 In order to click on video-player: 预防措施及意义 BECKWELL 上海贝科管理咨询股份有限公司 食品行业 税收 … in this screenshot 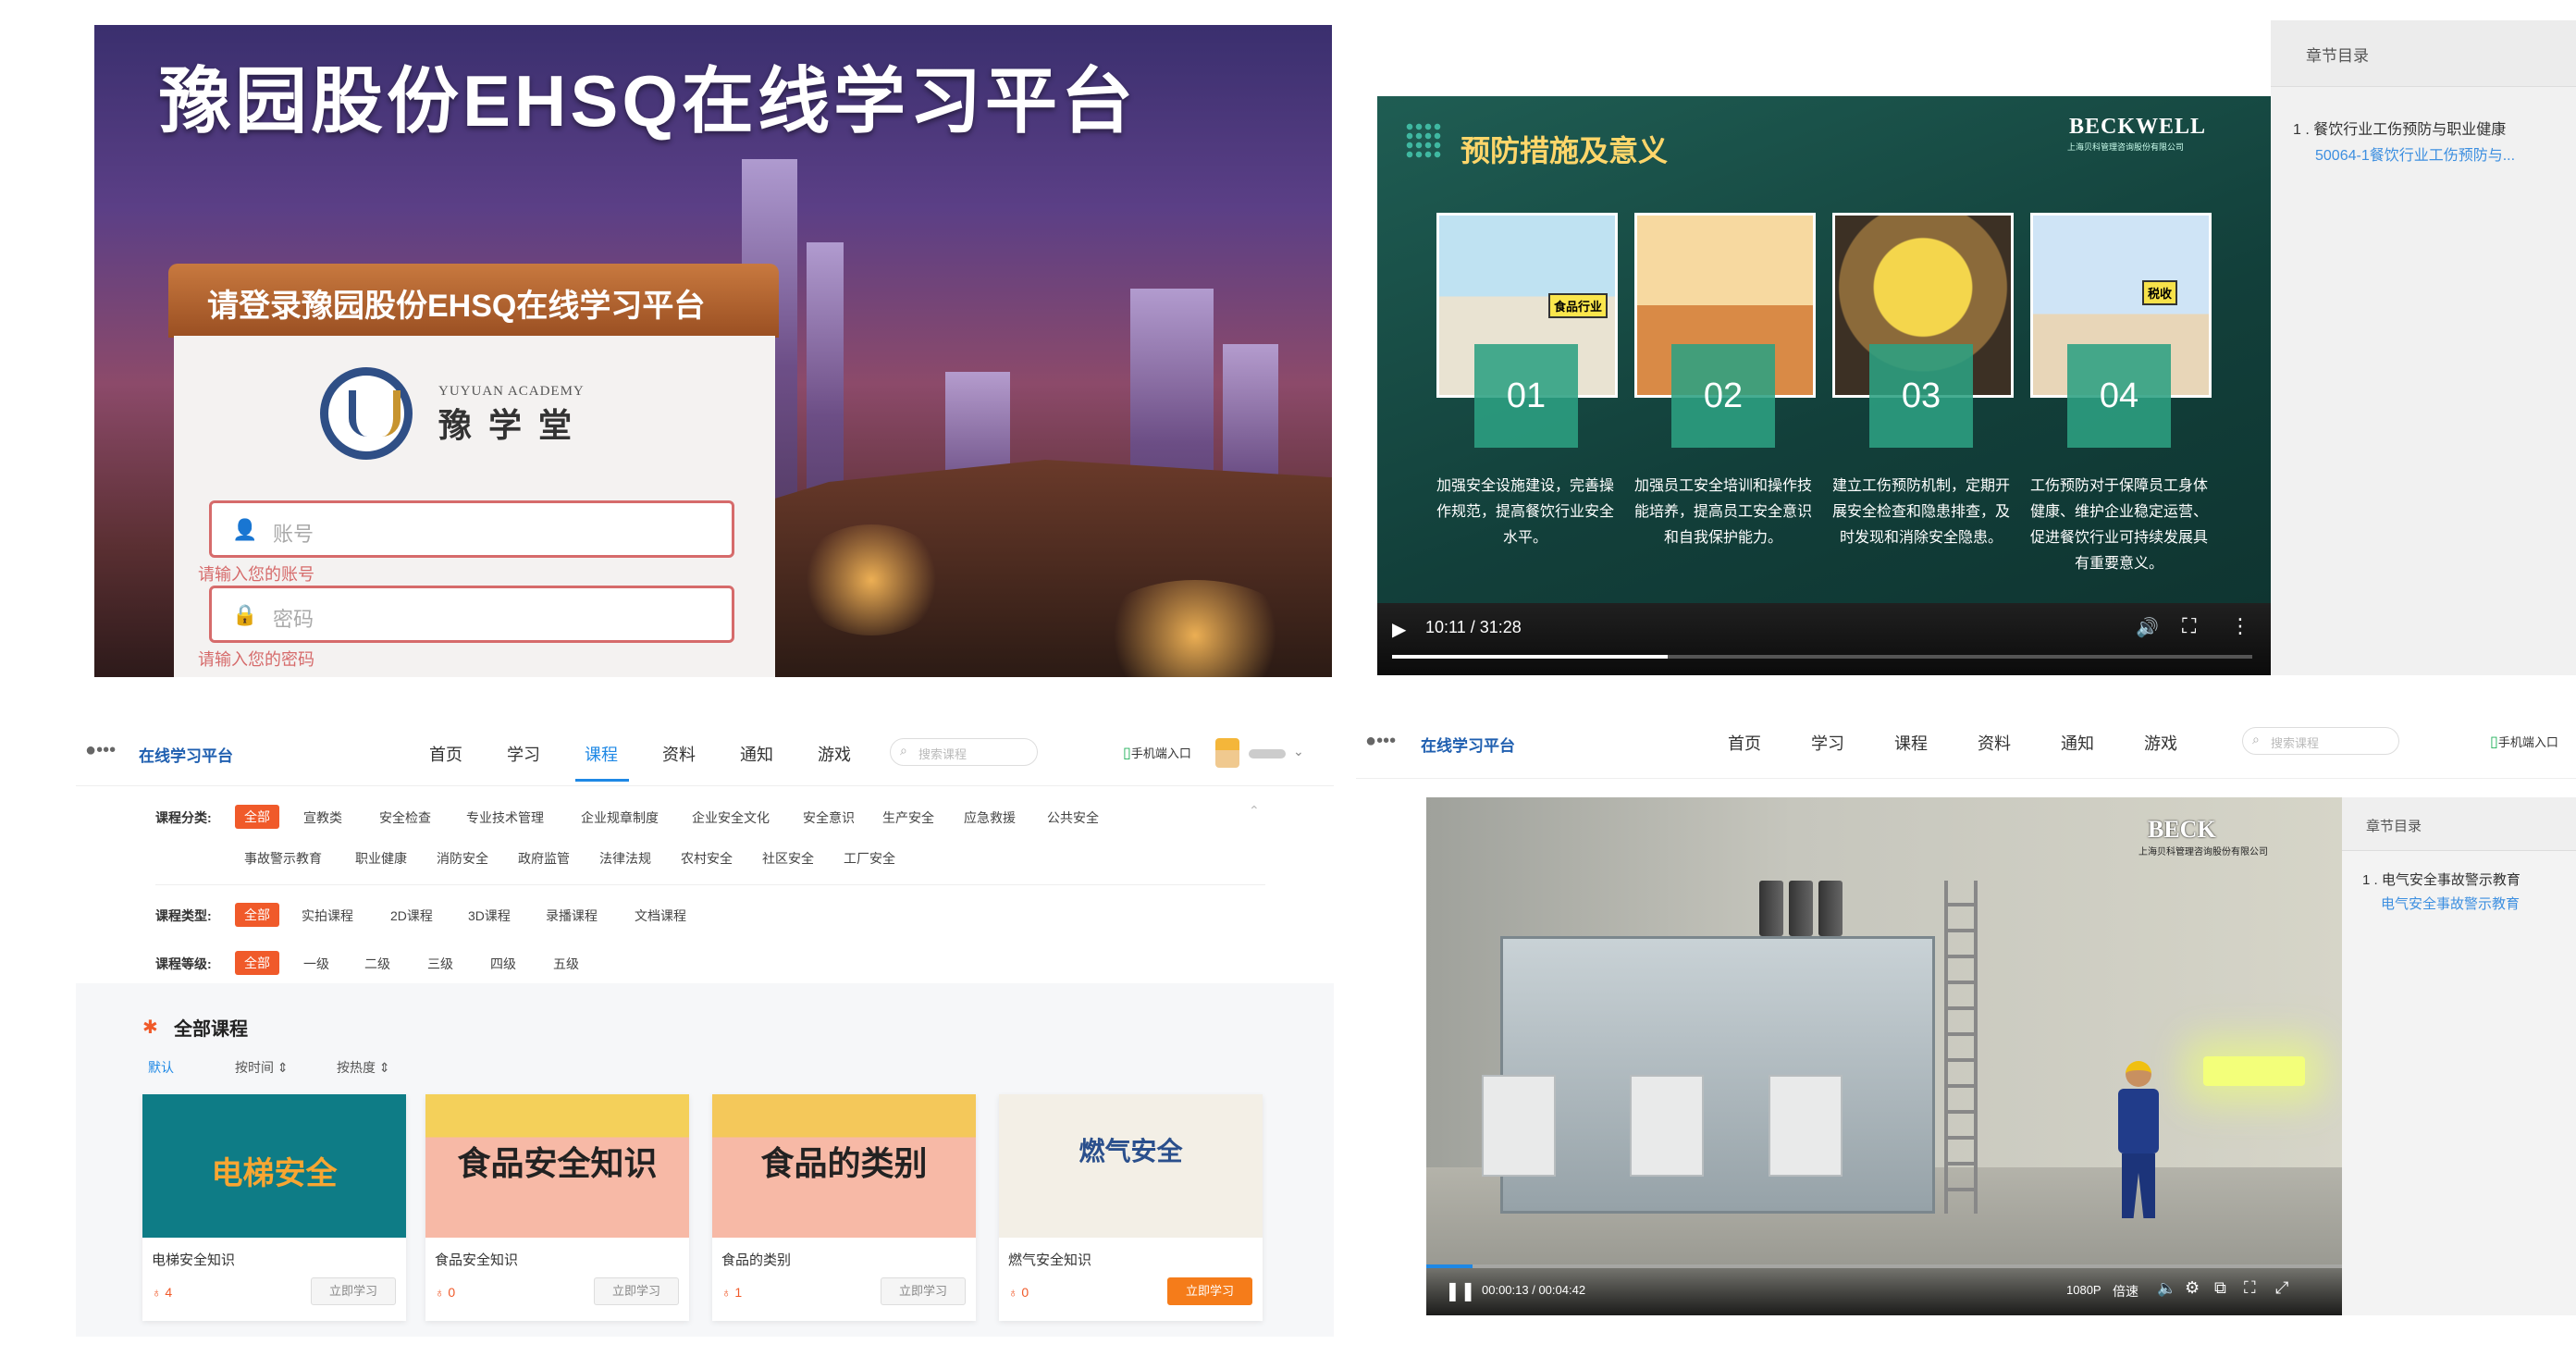, I will do `click(1824, 386)`.